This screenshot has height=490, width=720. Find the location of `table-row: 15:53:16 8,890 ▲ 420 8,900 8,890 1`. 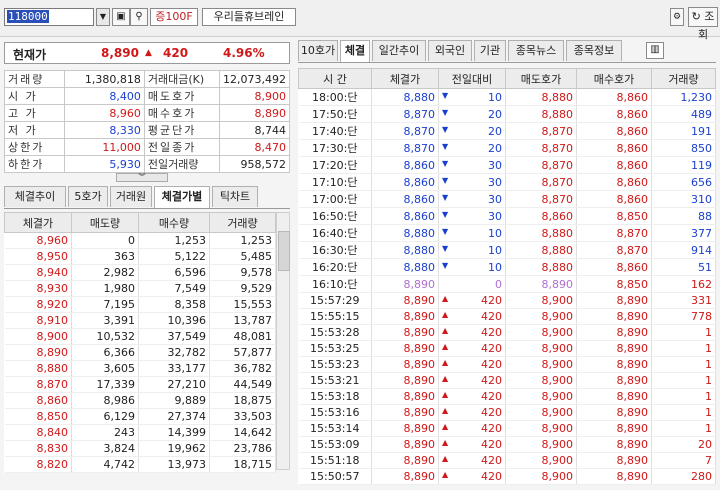

table-row: 15:53:16 8,890 ▲ 420 8,900 8,890 1 is located at coordinates (507, 412).